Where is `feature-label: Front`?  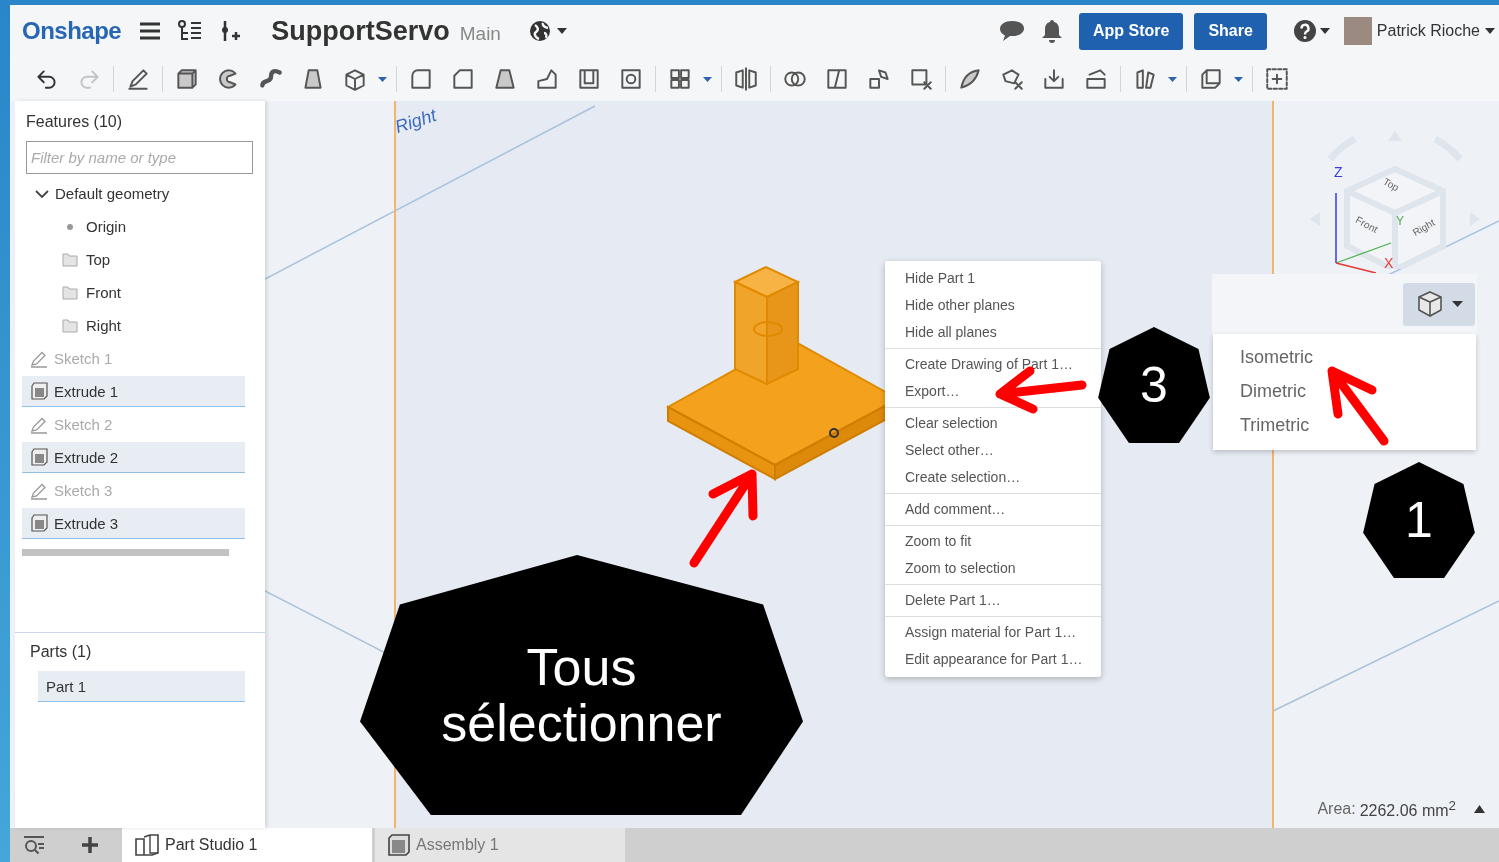 feature-label: Front is located at coordinates (103, 292).